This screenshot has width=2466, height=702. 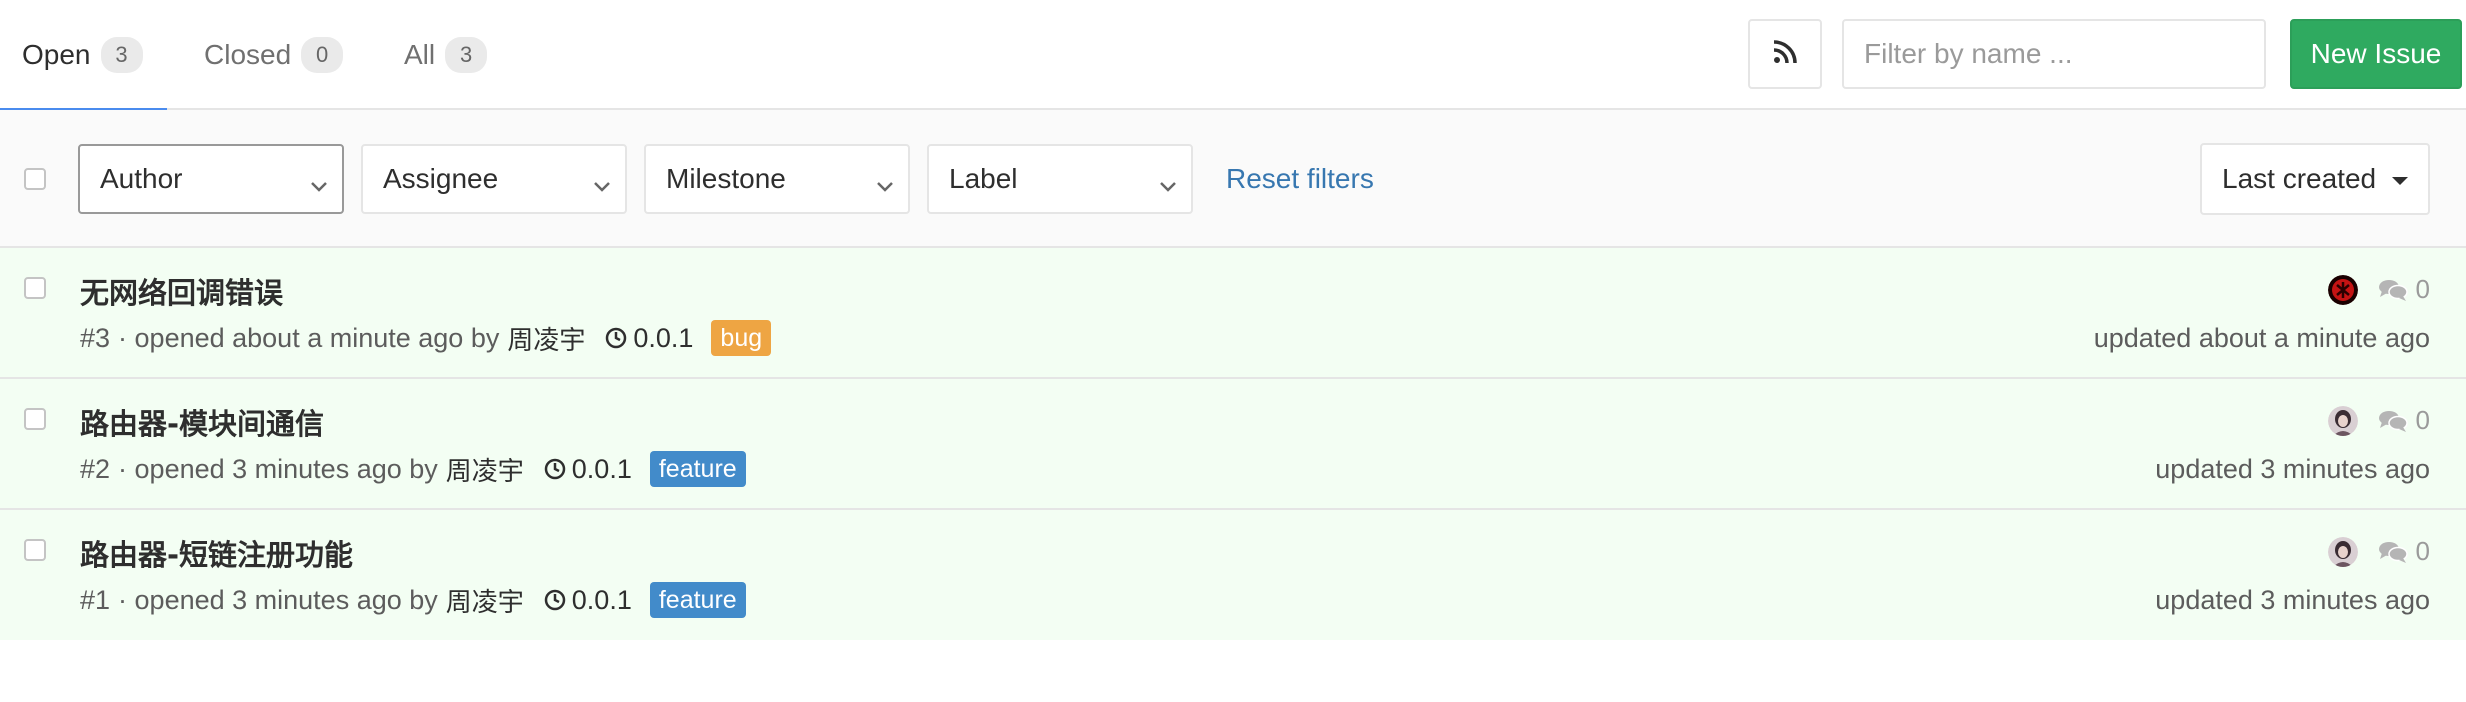 What do you see at coordinates (95, 599) in the screenshot?
I see `issue-ref: #1` at bounding box center [95, 599].